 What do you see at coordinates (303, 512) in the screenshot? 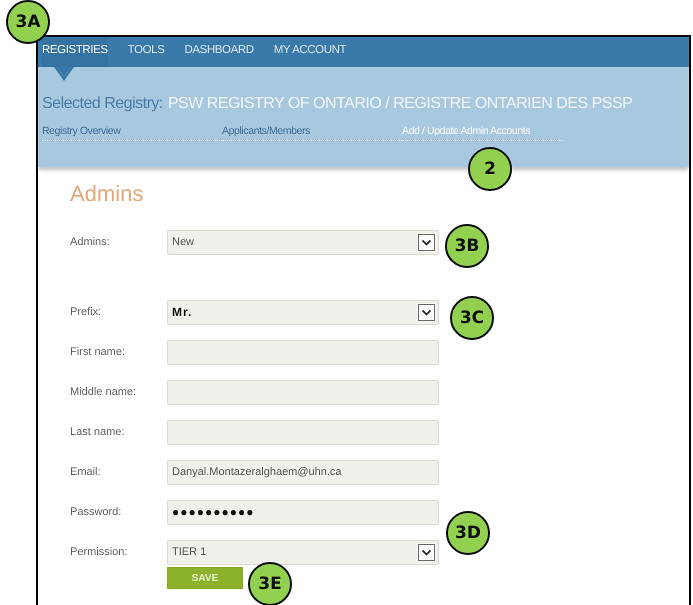
I see `password-field: ●●●●●●●●●●` at bounding box center [303, 512].